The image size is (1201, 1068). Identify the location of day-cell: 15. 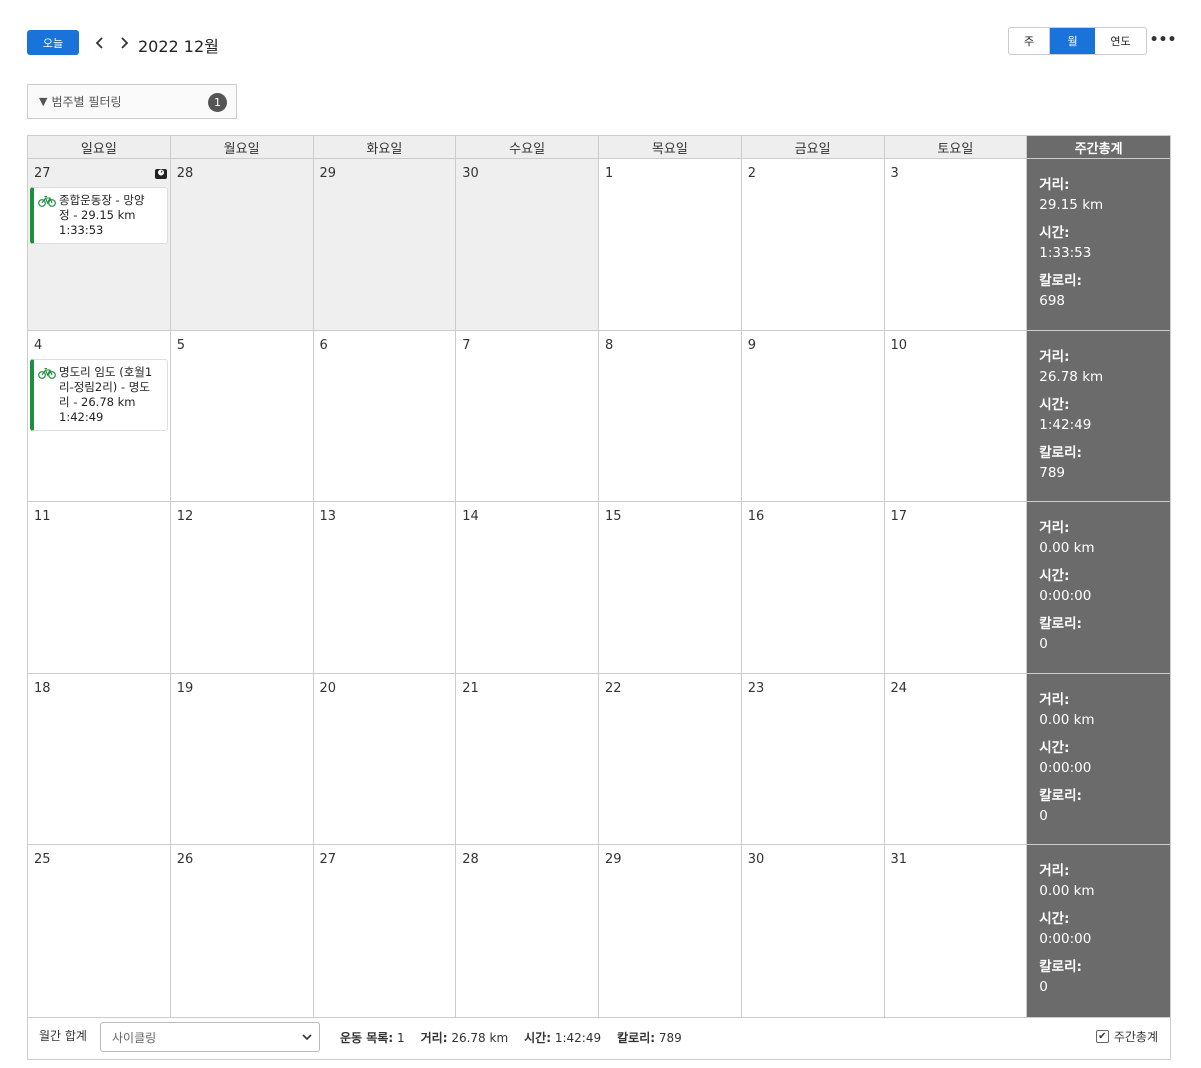
(670, 587).